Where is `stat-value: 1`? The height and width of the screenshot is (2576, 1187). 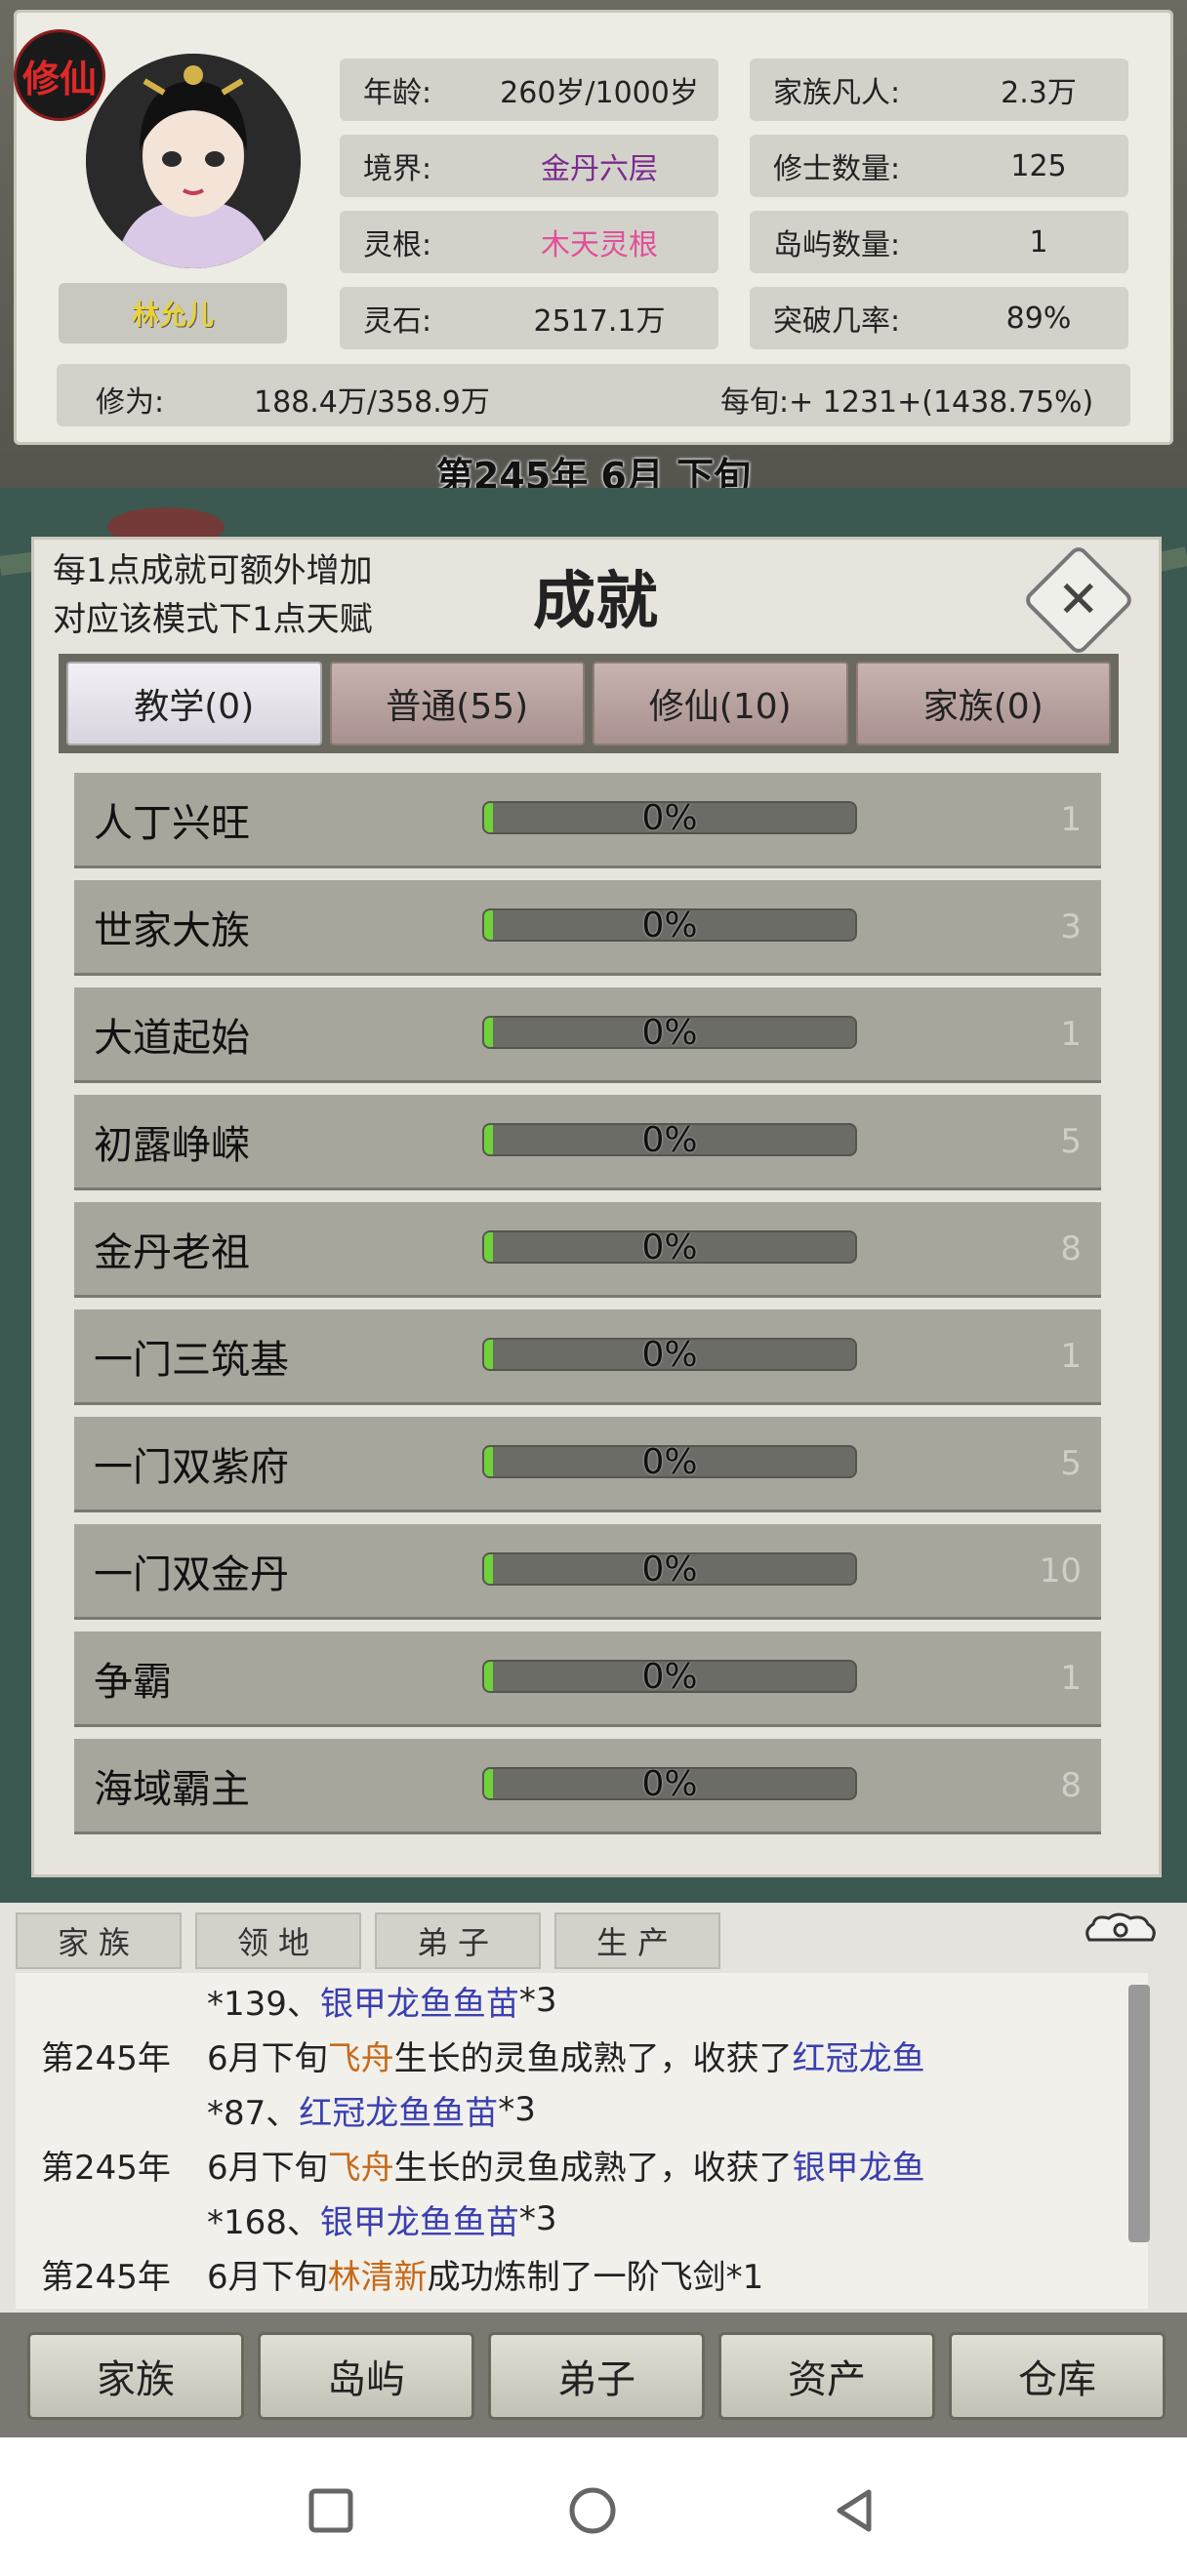
stat-value: 1 is located at coordinates (1038, 242).